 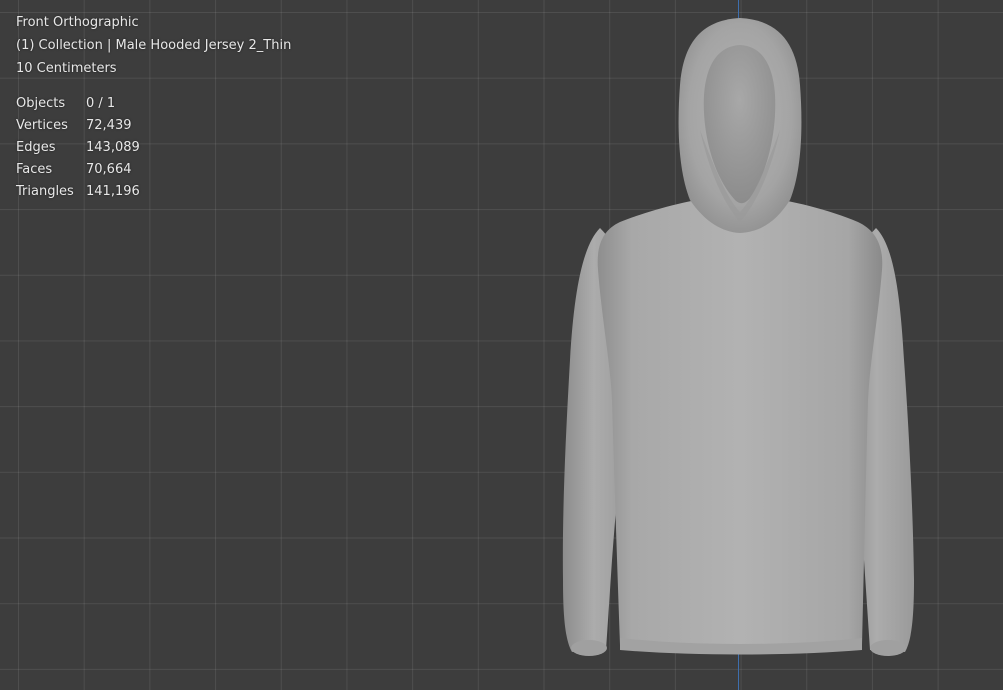 I want to click on stat-objects: Objects 0 / 1, so click(x=153, y=104).